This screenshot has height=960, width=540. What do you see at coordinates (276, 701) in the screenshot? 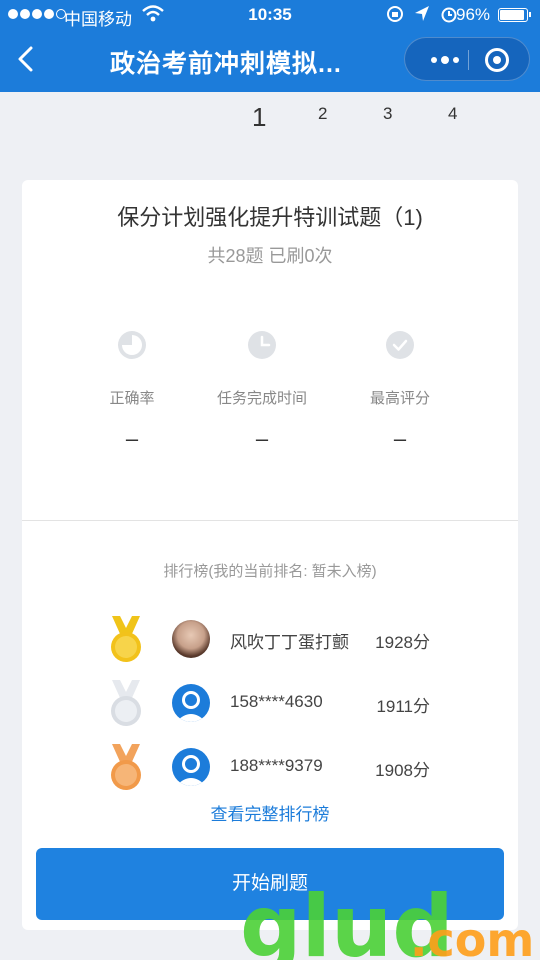
I see `rank-name: 158****4630` at bounding box center [276, 701].